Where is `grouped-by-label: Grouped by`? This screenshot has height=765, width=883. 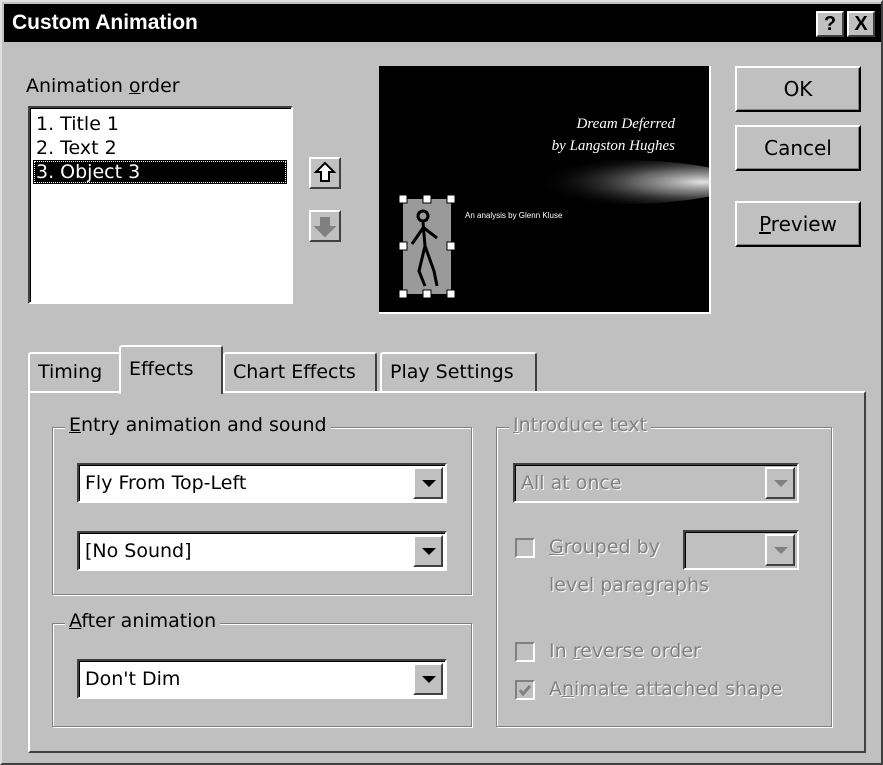 grouped-by-label: Grouped by is located at coordinates (604, 547).